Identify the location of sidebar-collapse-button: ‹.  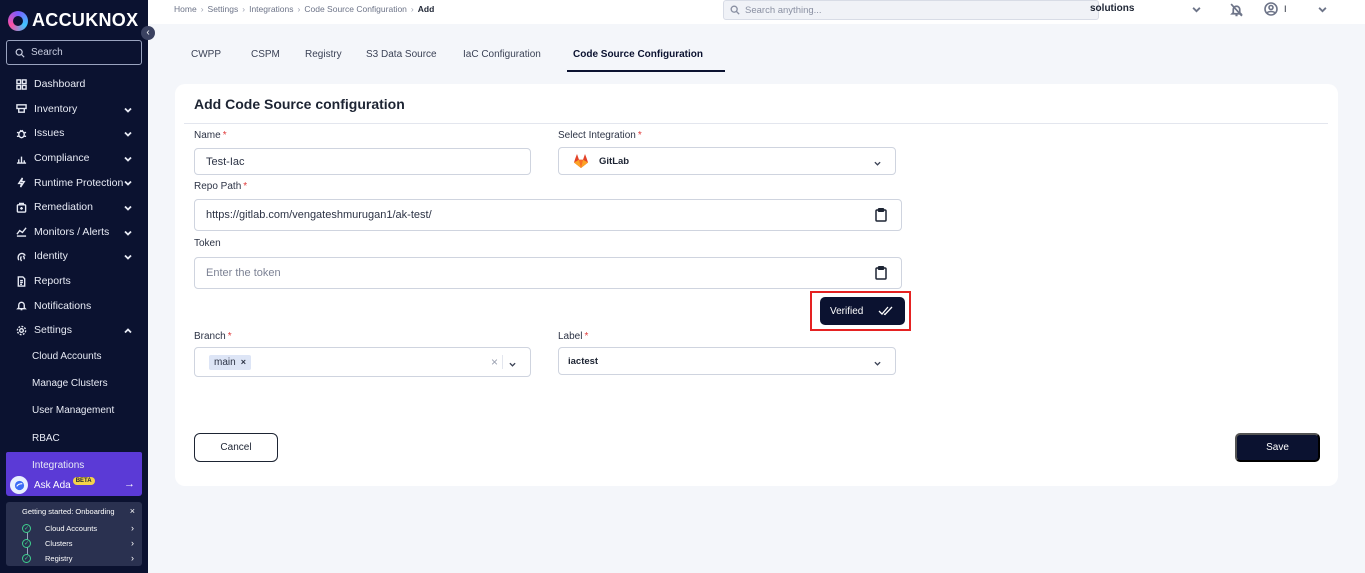
(148, 33).